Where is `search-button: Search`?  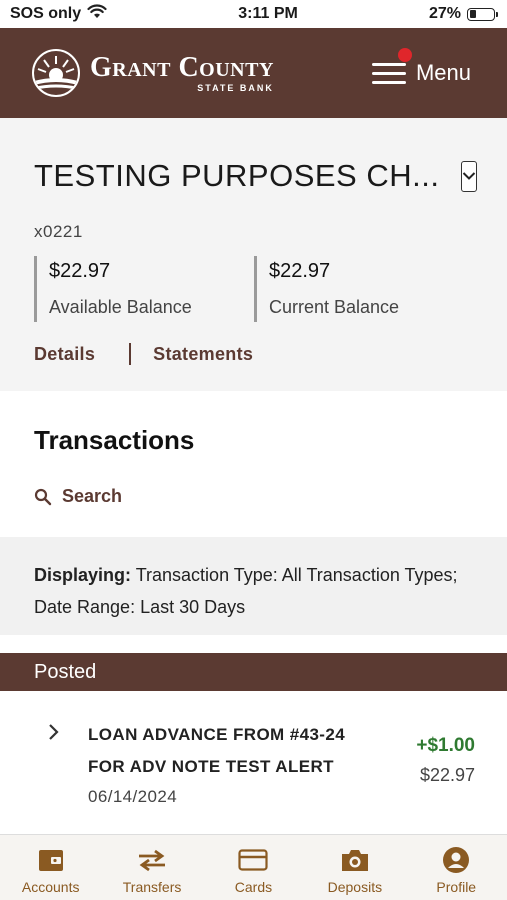
search-button: Search is located at coordinates (253, 496).